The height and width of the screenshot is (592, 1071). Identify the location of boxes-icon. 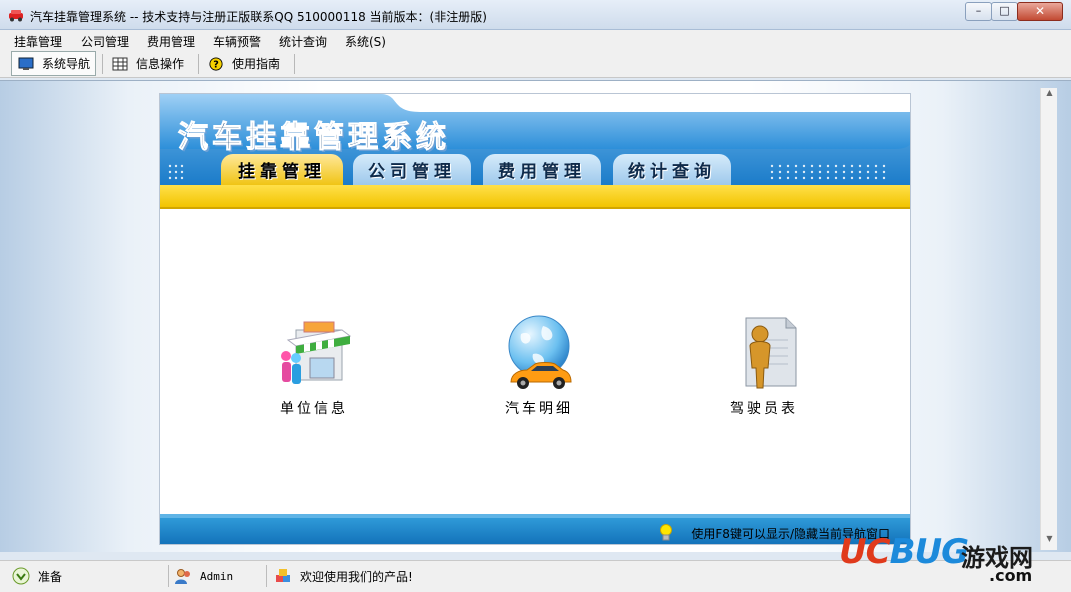
(283, 575).